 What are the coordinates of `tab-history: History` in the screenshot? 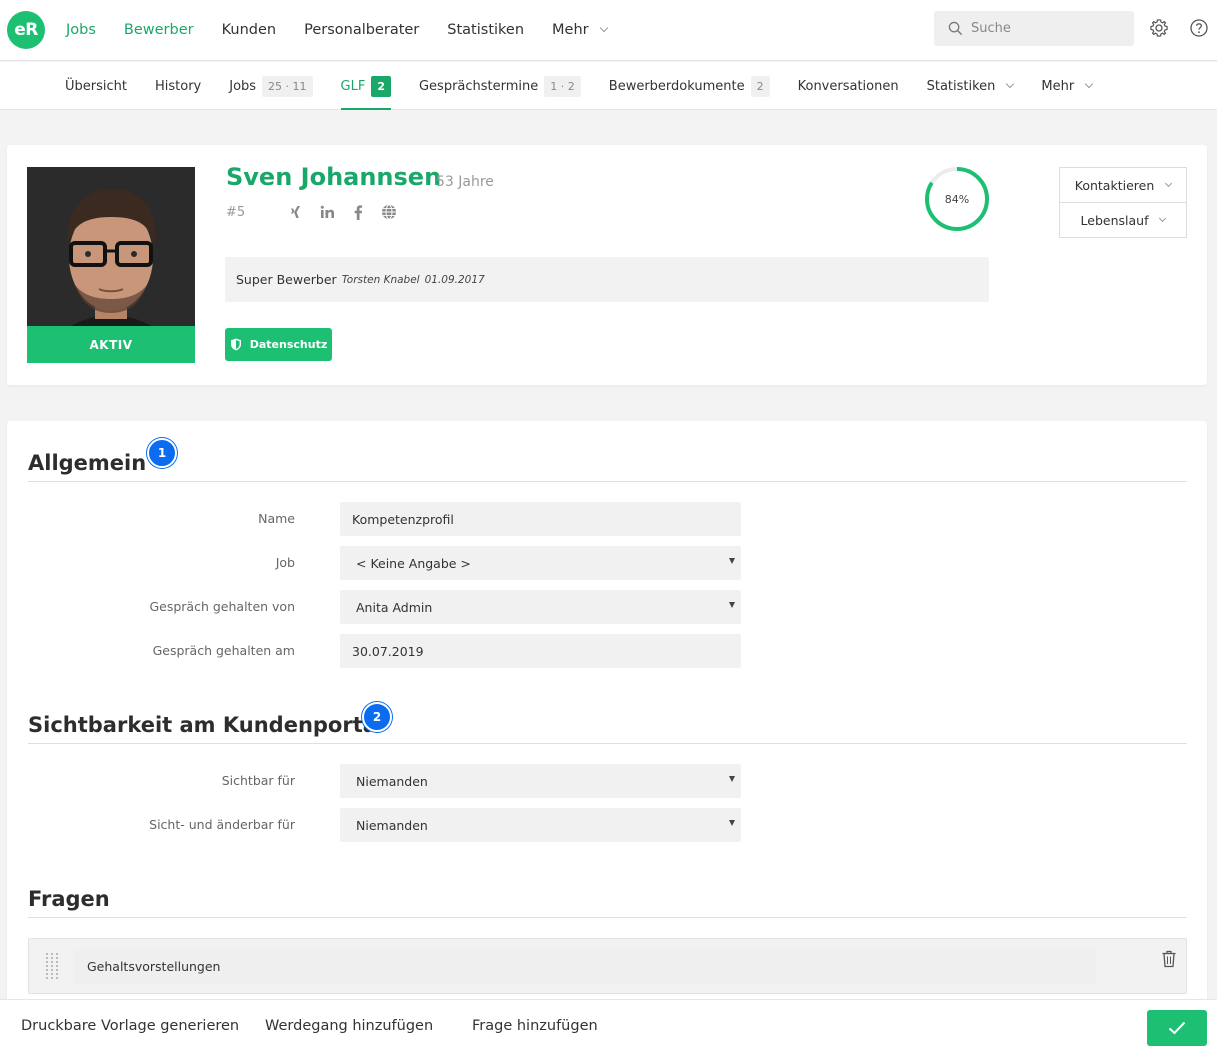 It's located at (178, 86).